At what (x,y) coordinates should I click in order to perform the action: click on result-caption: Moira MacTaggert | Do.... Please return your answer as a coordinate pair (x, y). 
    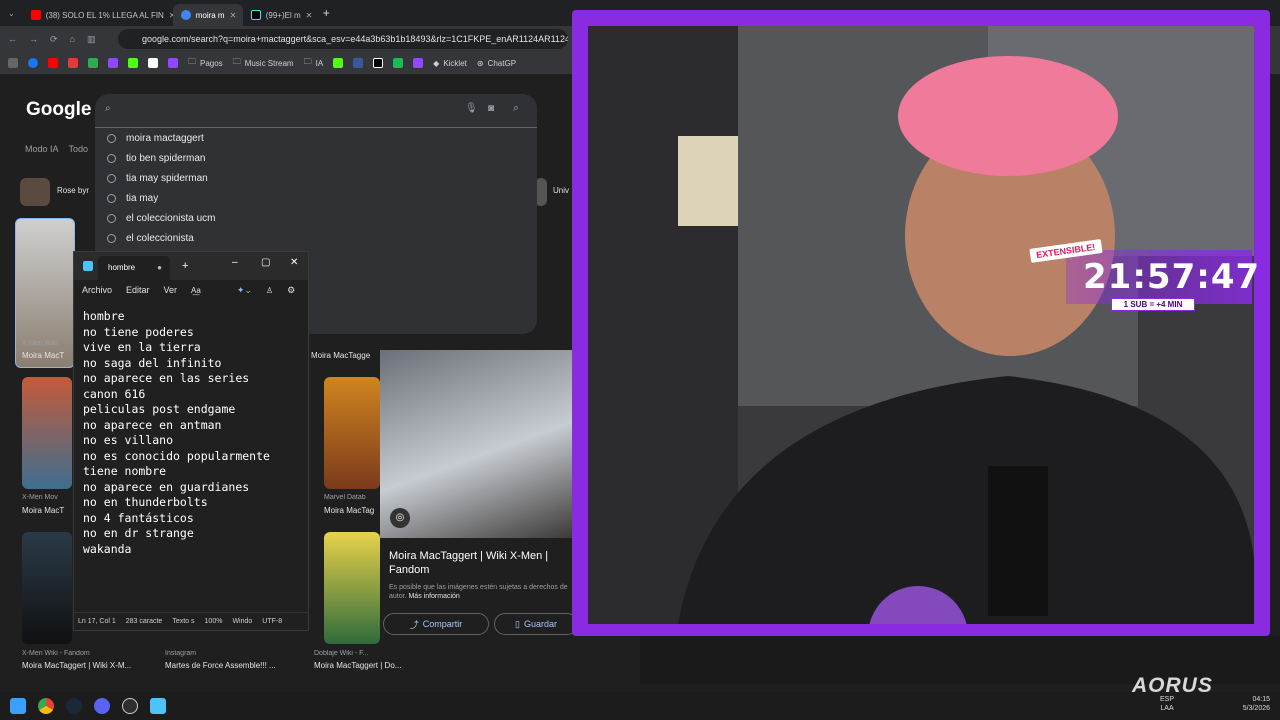
    Looking at the image, I should click on (369, 665).